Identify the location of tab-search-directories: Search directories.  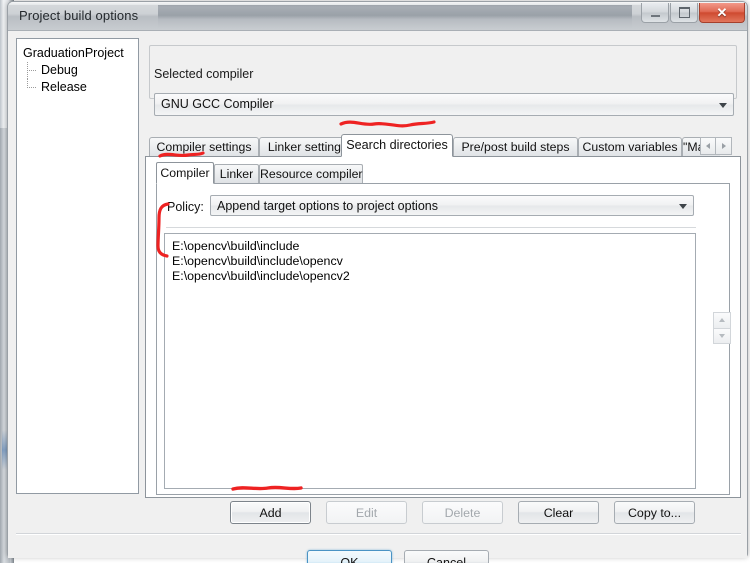
(397, 145).